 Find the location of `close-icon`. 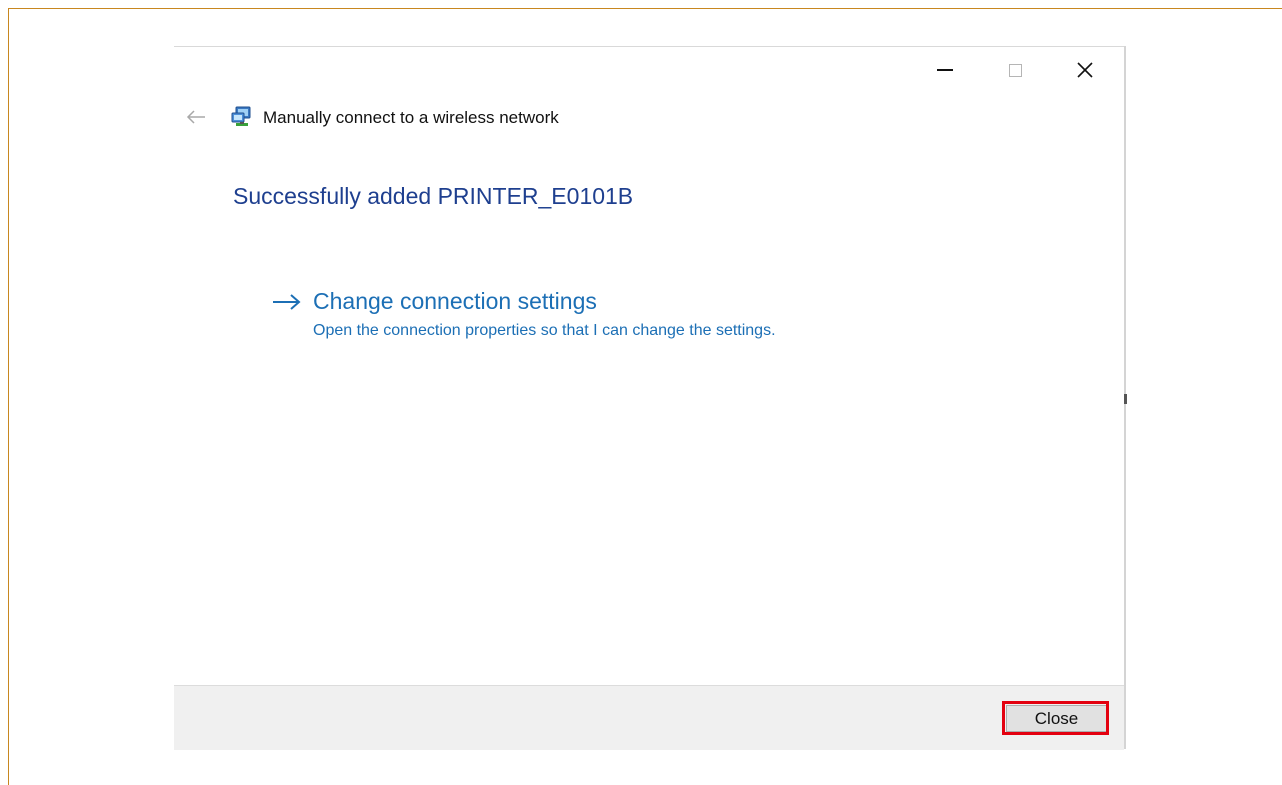

close-icon is located at coordinates (1085, 70).